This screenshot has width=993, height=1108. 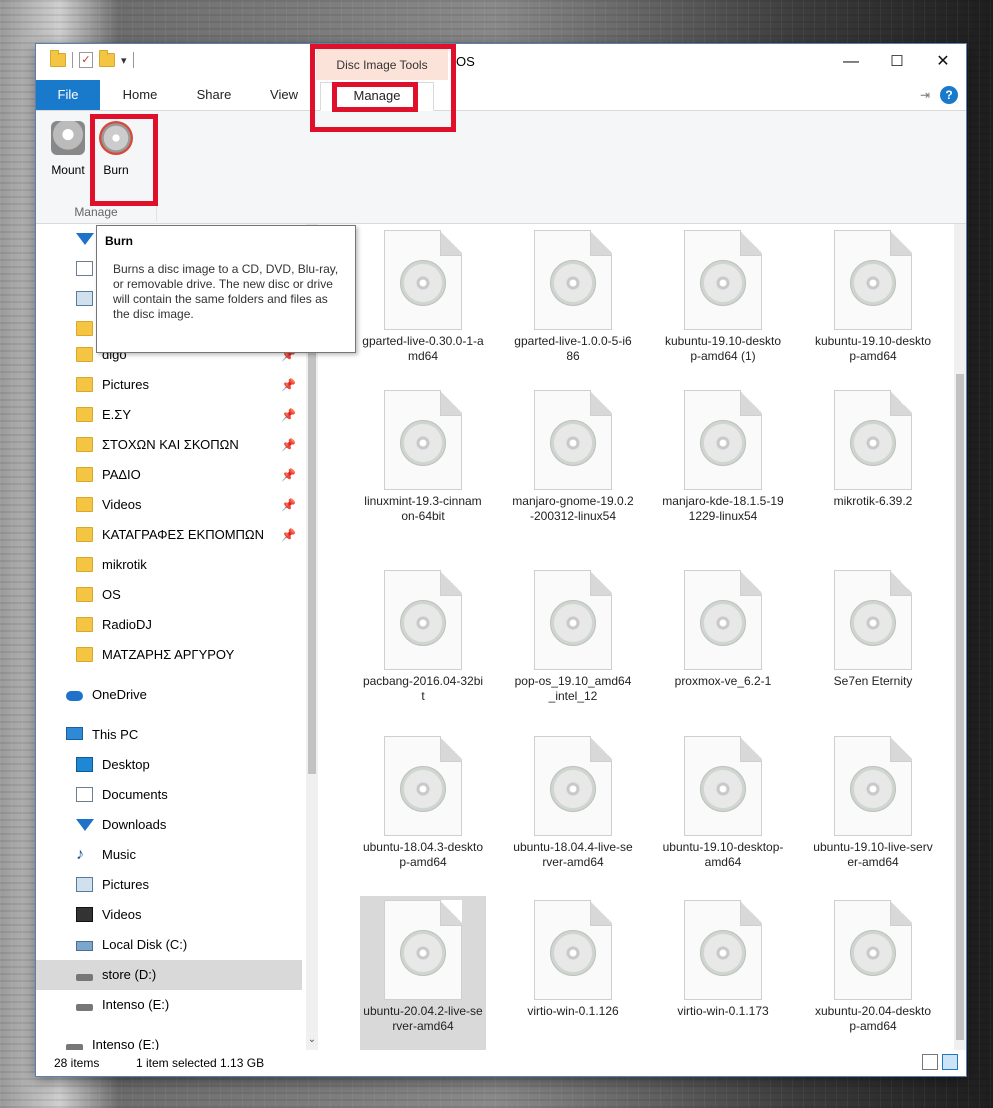 What do you see at coordinates (423, 301) in the screenshot?
I see `file-item: gparted-live-0.30.0-1-amd64` at bounding box center [423, 301].